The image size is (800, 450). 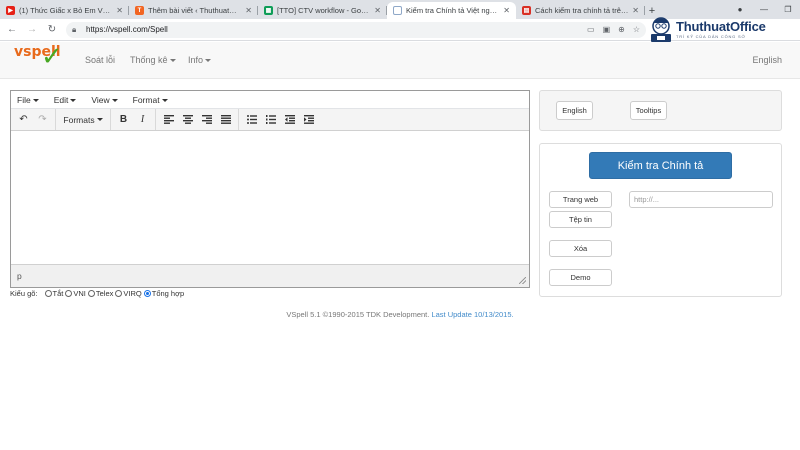 I want to click on nav-soat-loi: Soát lỗi, so click(x=100, y=60).